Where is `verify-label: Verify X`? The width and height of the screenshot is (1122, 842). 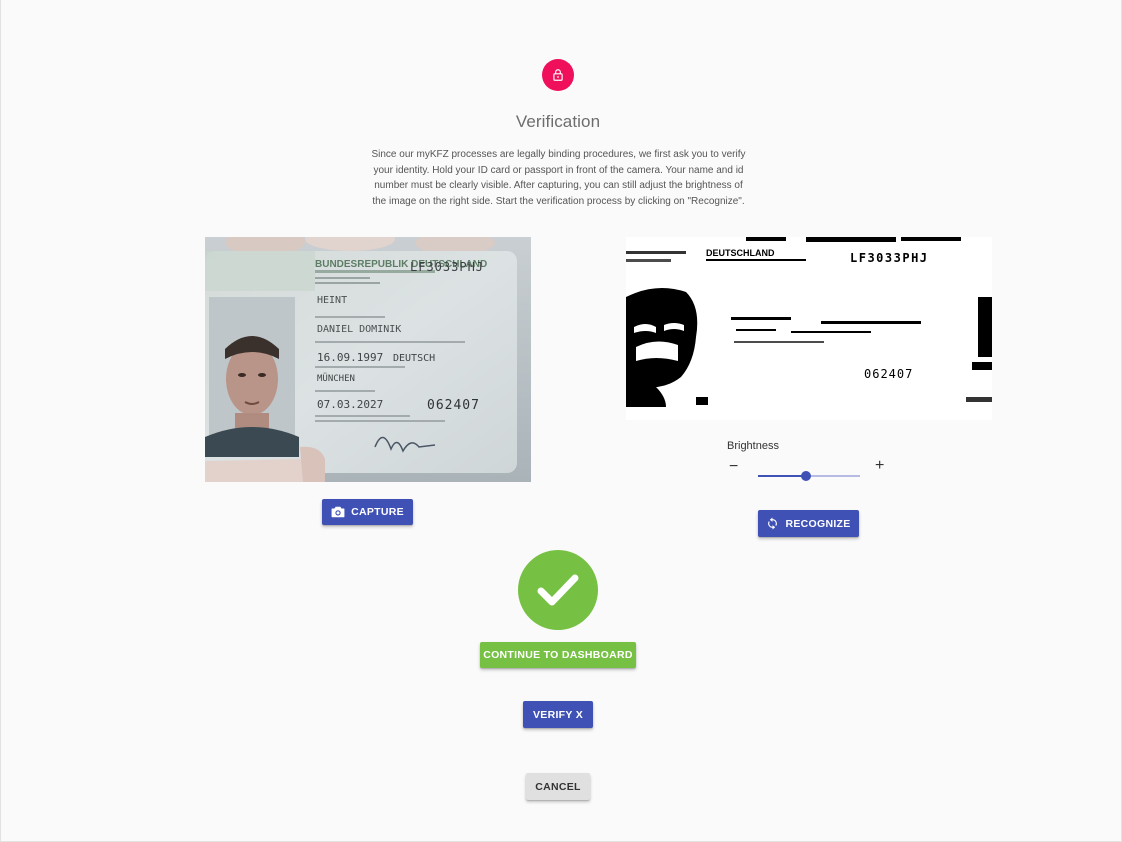
verify-label: Verify X is located at coordinates (558, 714).